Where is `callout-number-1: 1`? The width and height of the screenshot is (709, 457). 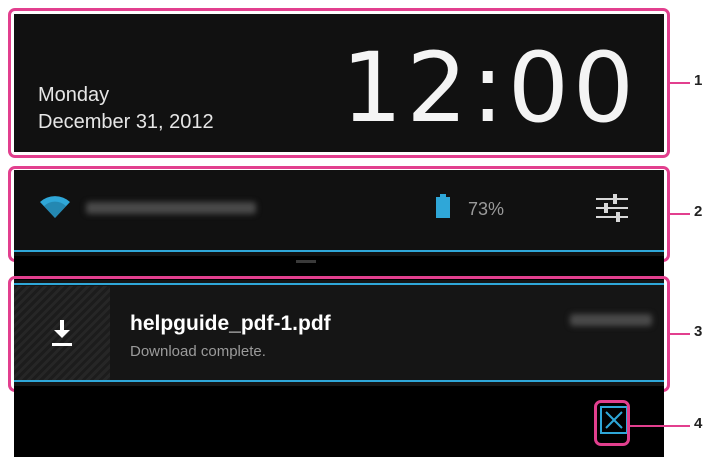
callout-number-1: 1 is located at coordinates (698, 80).